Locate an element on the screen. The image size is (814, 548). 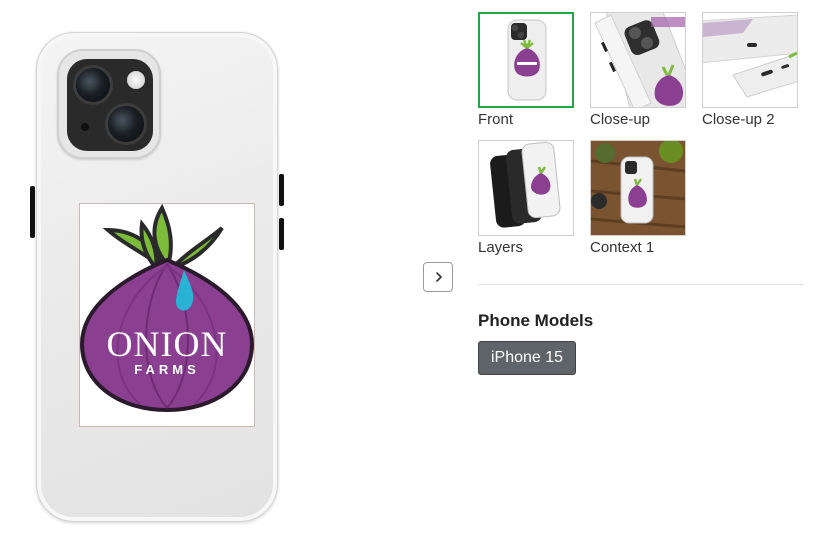
thumbnail-label: Front is located at coordinates (496, 119).